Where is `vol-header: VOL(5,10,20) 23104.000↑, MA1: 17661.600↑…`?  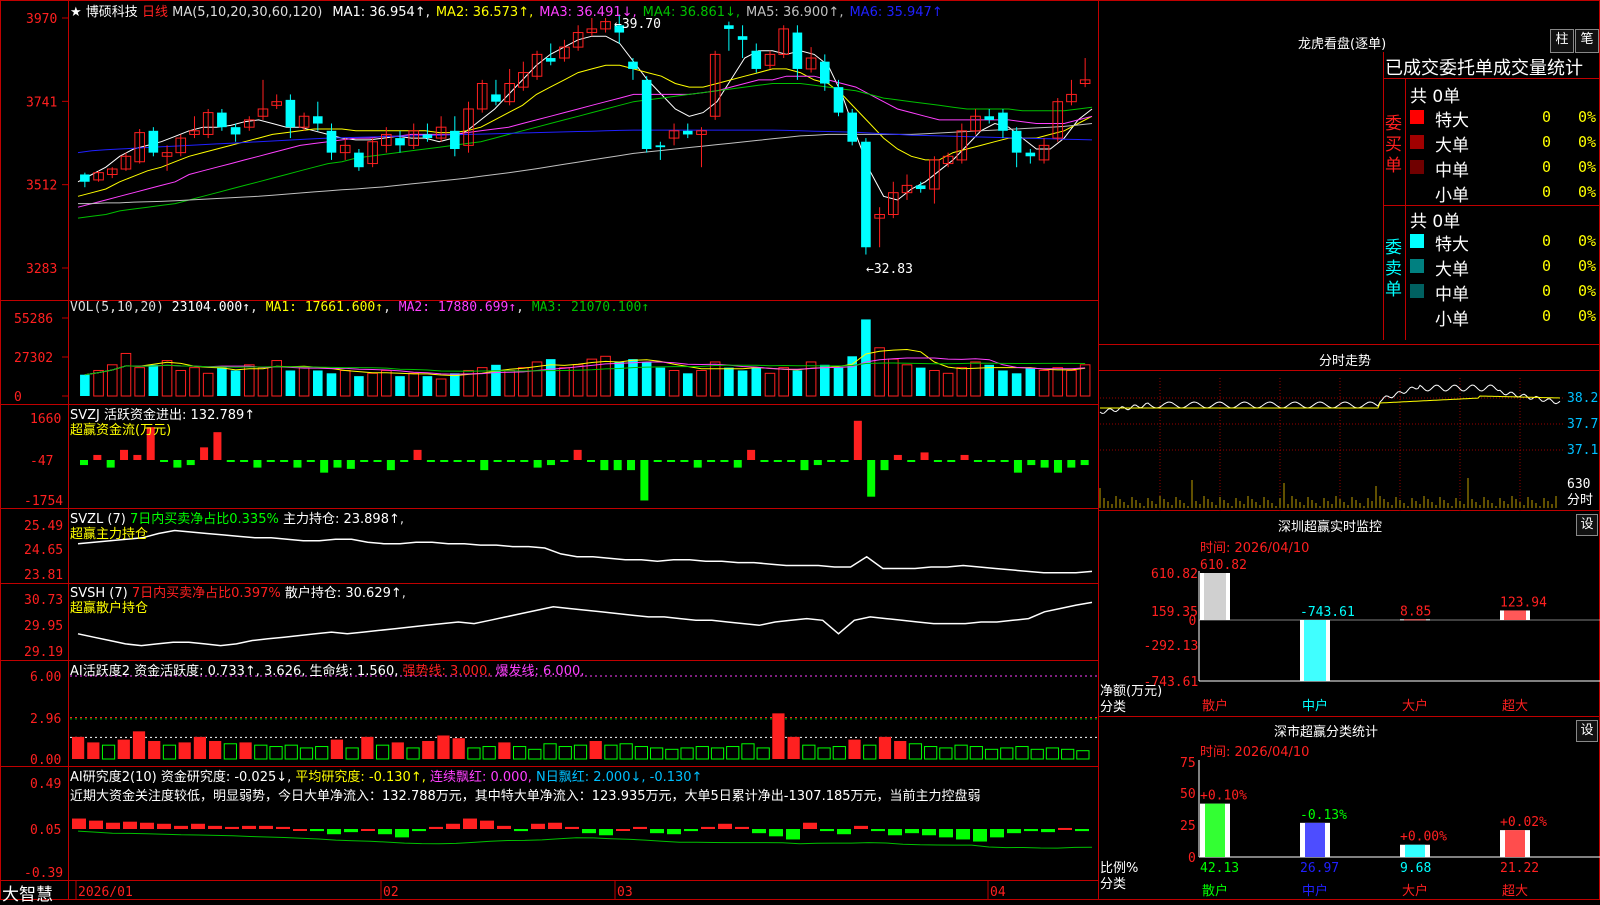
vol-header: VOL(5,10,20) 23104.000↑, MA1: 17661.600↑… is located at coordinates (360, 307).